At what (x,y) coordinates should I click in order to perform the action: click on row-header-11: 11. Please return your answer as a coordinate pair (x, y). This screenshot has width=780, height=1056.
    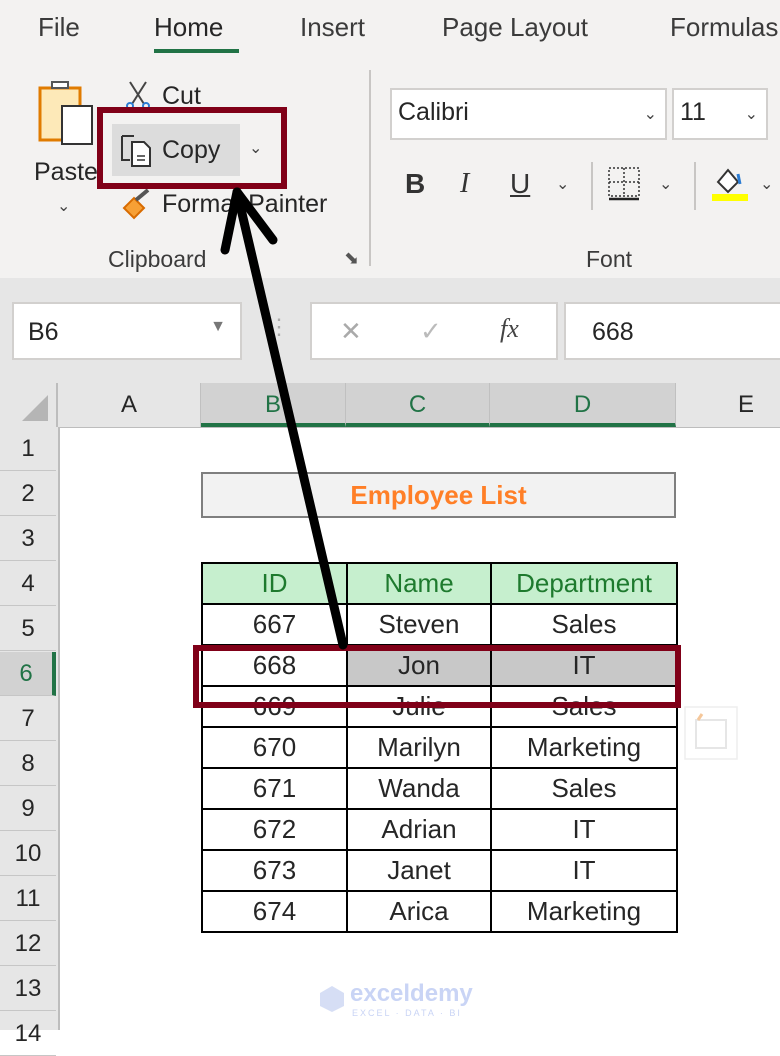
    Looking at the image, I should click on (28, 899).